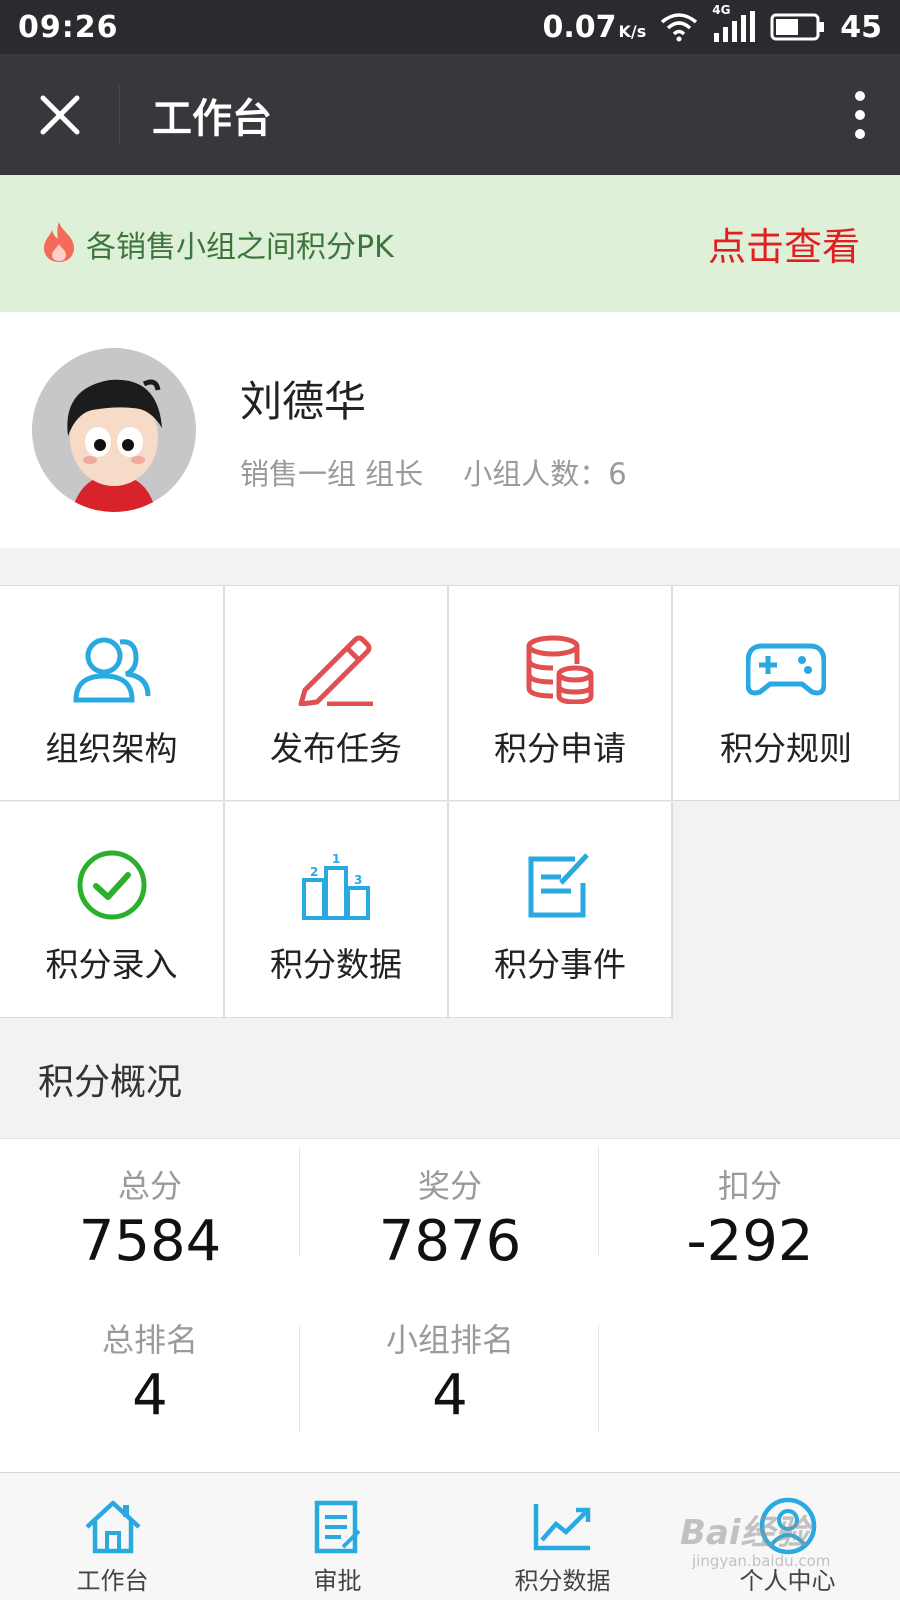 Image resolution: width=900 pixels, height=1600 pixels. I want to click on watermark: Bai经验, so click(744, 1533).